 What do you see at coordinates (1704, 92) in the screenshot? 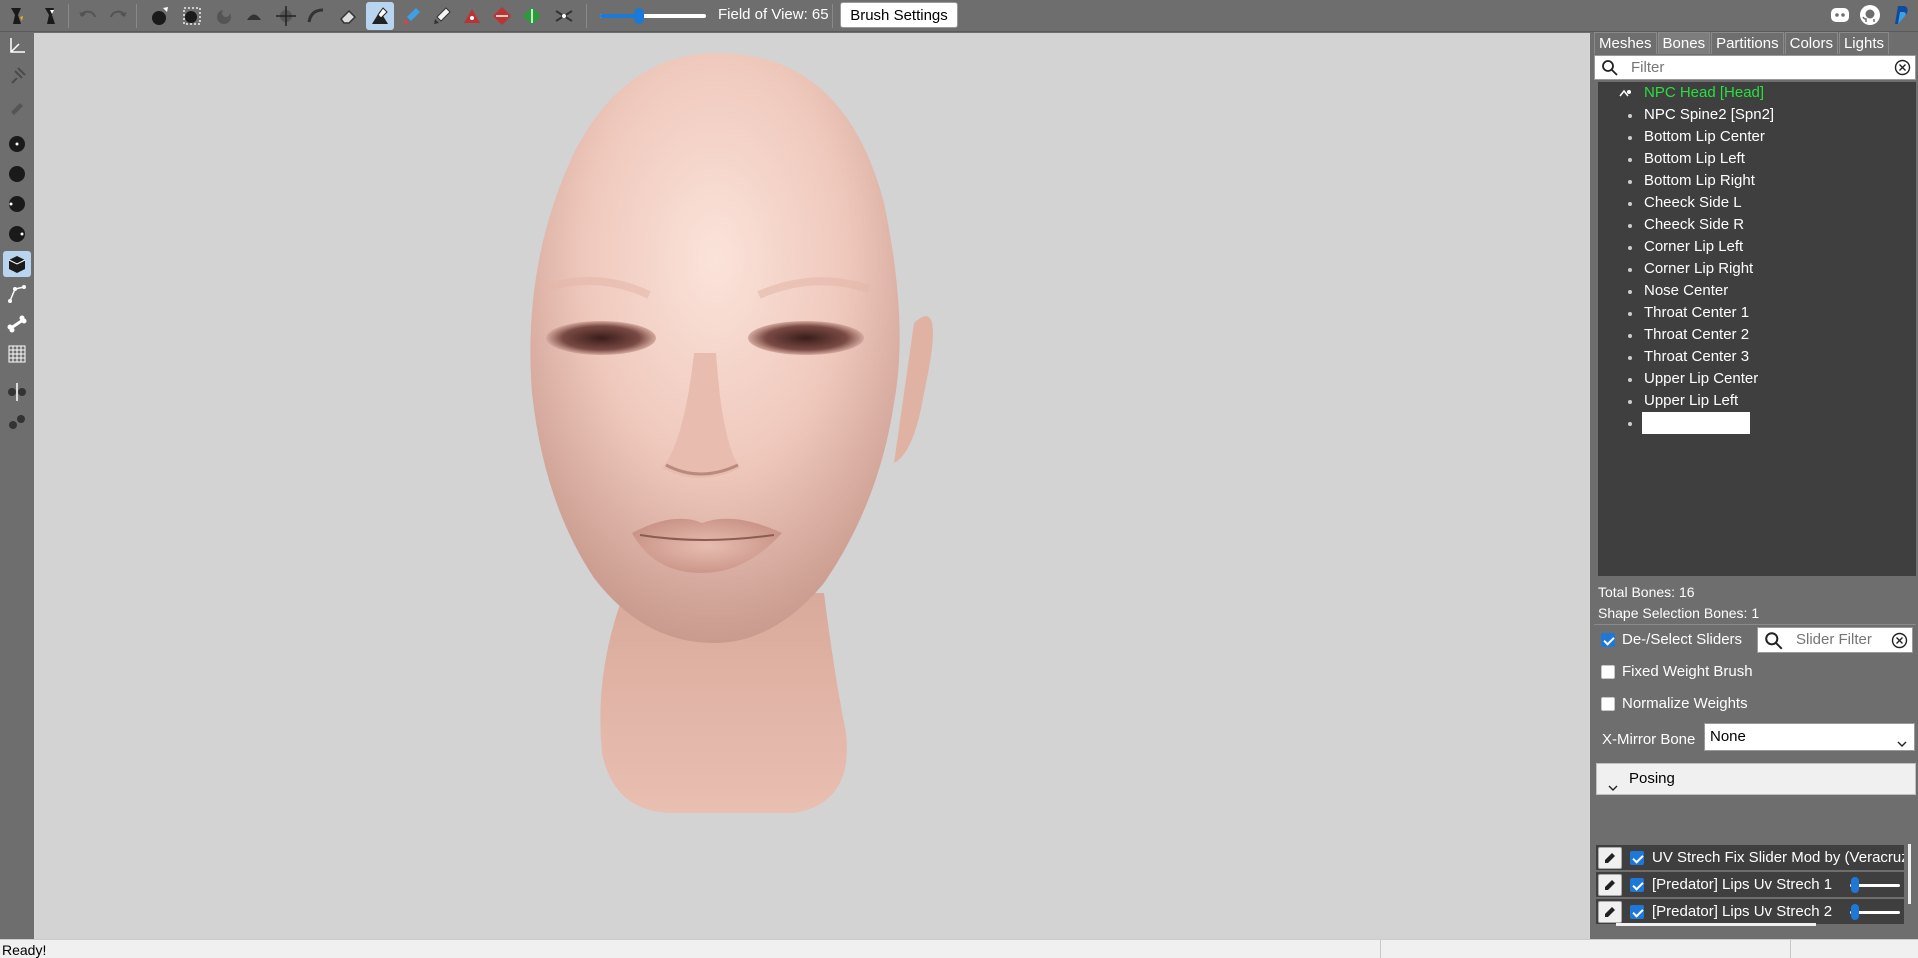
I see `bone-label: NPC Head [Head]` at bounding box center [1704, 92].